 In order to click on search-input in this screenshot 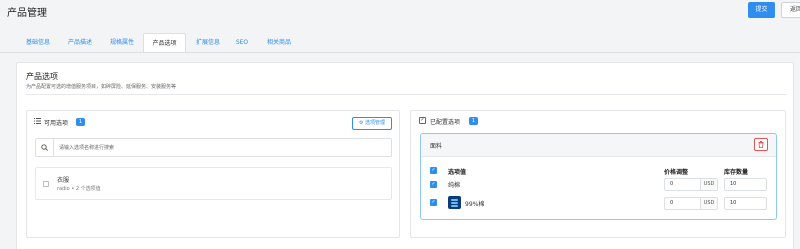, I will do `click(219, 147)`.